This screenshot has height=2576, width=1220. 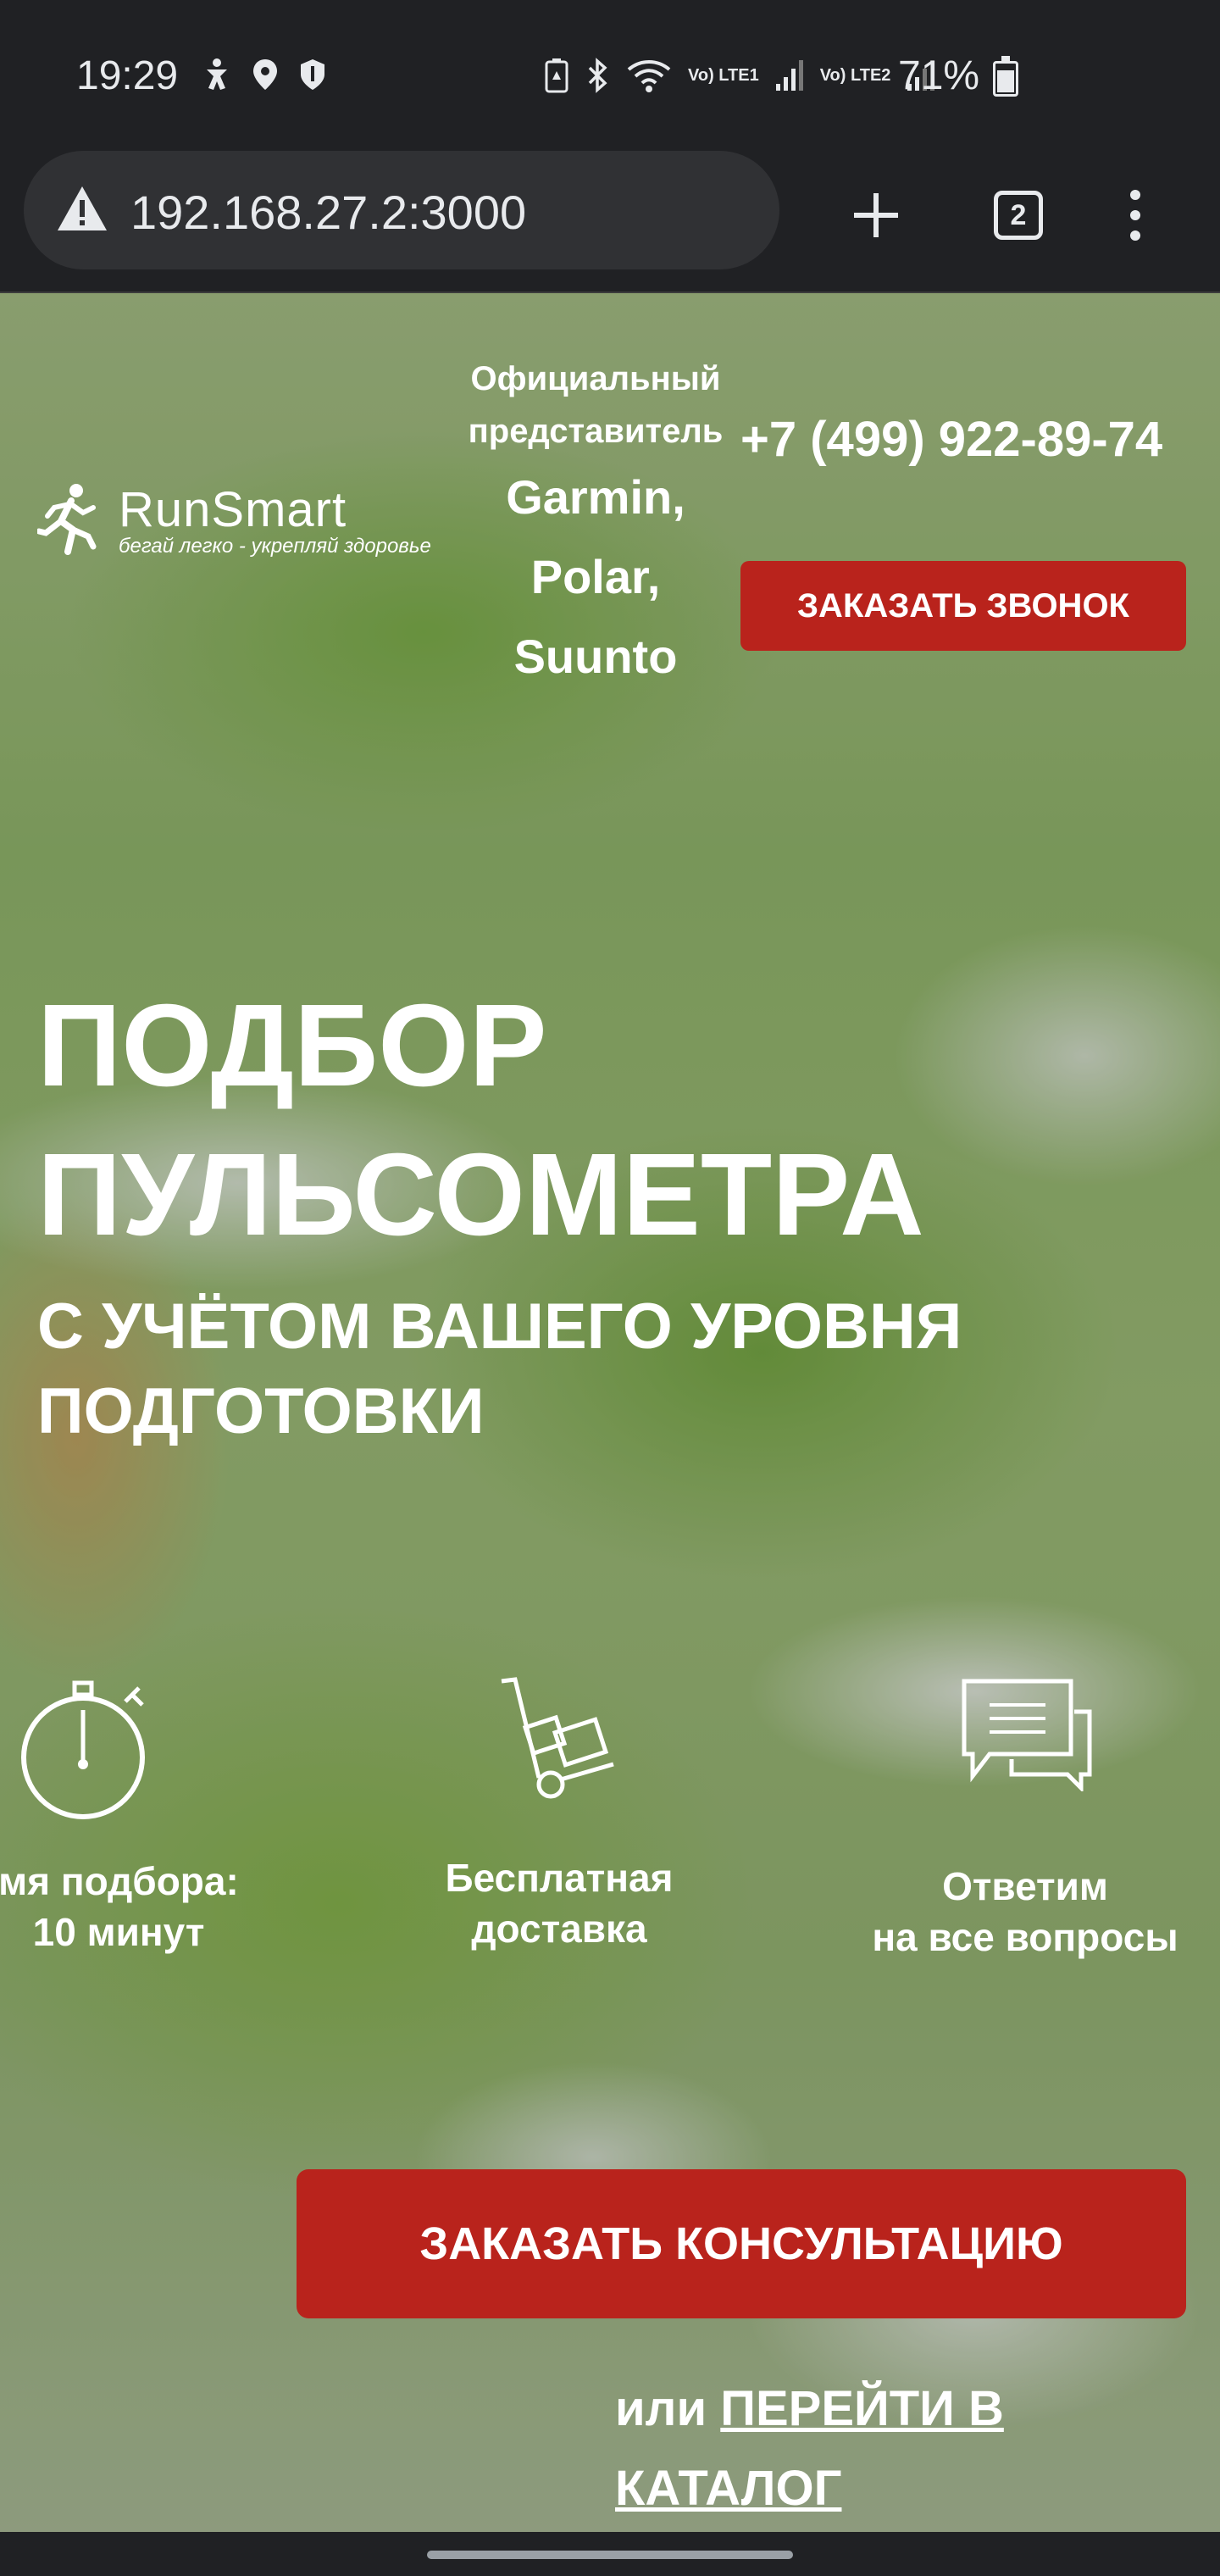 I want to click on lte2-label: Vo) LTE2, so click(x=855, y=75).